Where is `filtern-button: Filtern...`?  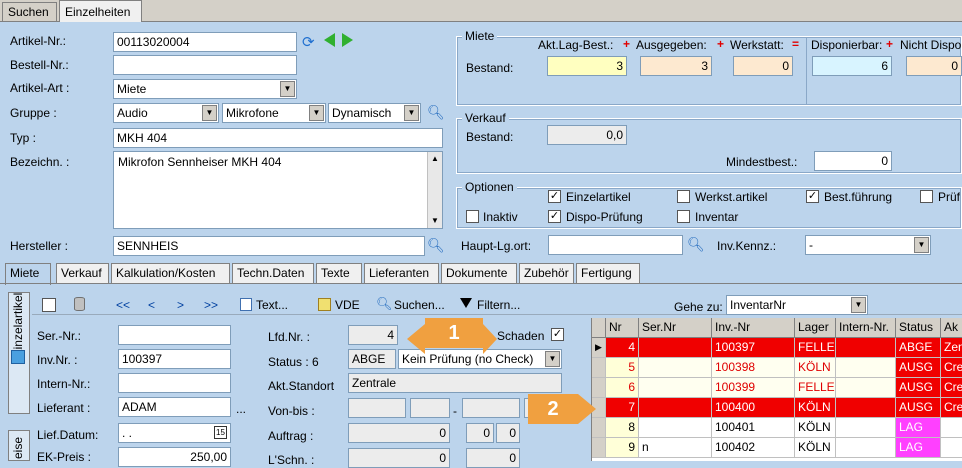
filtern-button: Filtern... is located at coordinates (498, 305).